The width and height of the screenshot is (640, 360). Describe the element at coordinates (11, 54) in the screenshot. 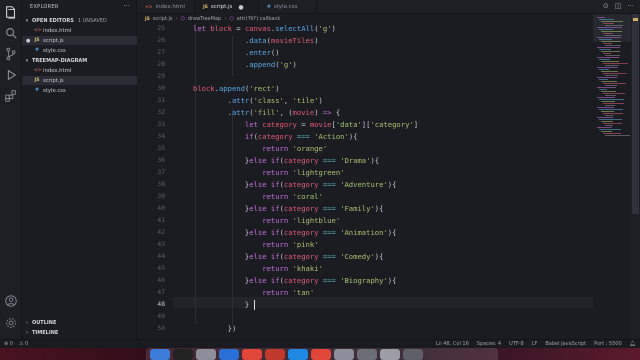

I see `source-control-icon` at that location.